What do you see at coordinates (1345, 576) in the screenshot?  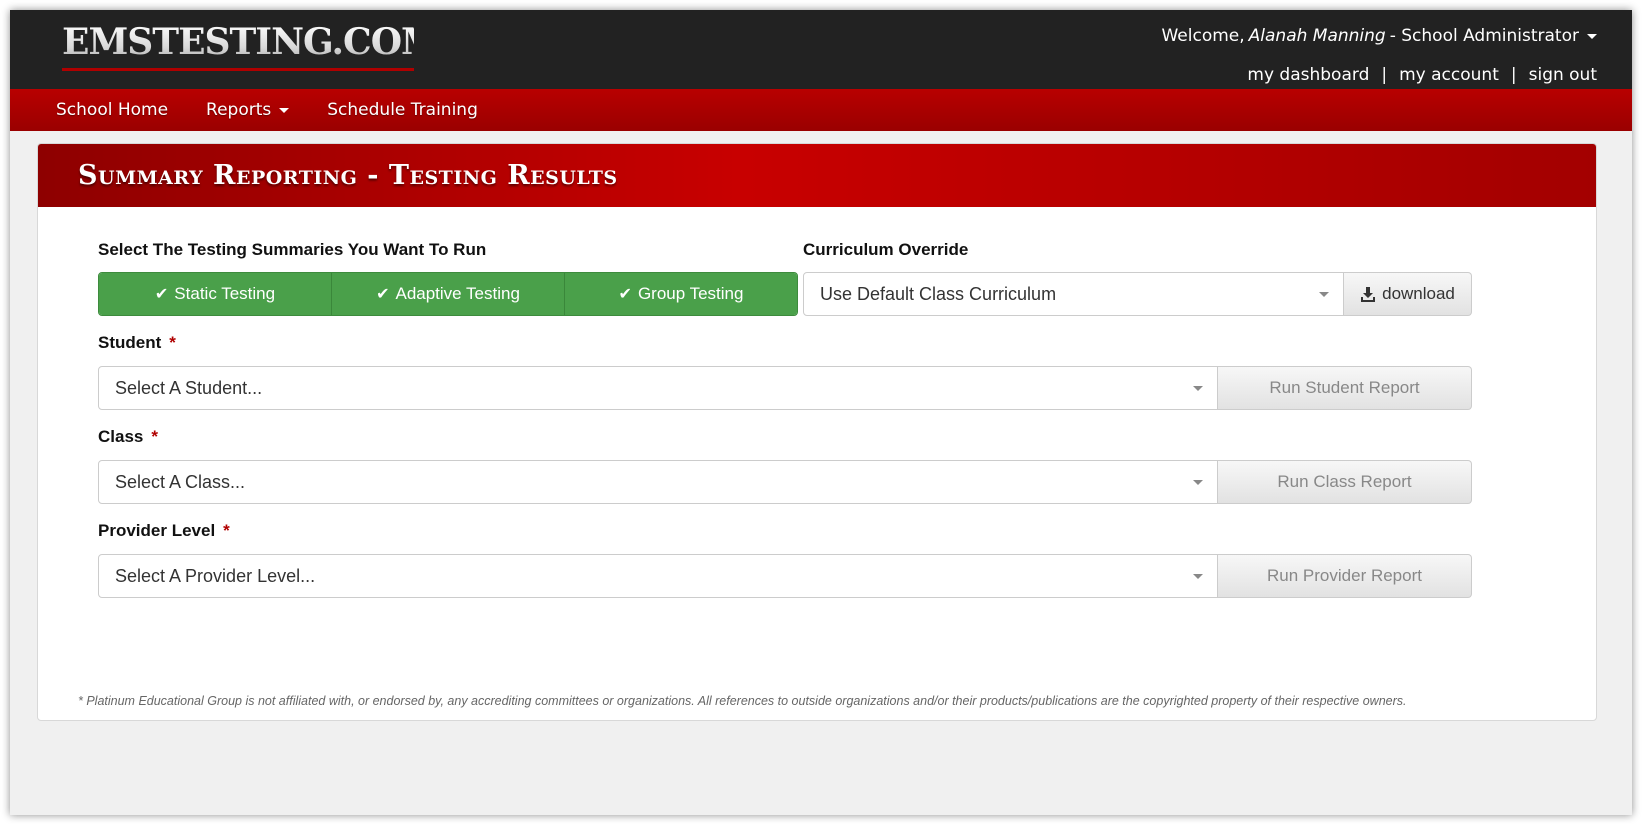 I see `run-provider-report-button: Run Provider Report` at bounding box center [1345, 576].